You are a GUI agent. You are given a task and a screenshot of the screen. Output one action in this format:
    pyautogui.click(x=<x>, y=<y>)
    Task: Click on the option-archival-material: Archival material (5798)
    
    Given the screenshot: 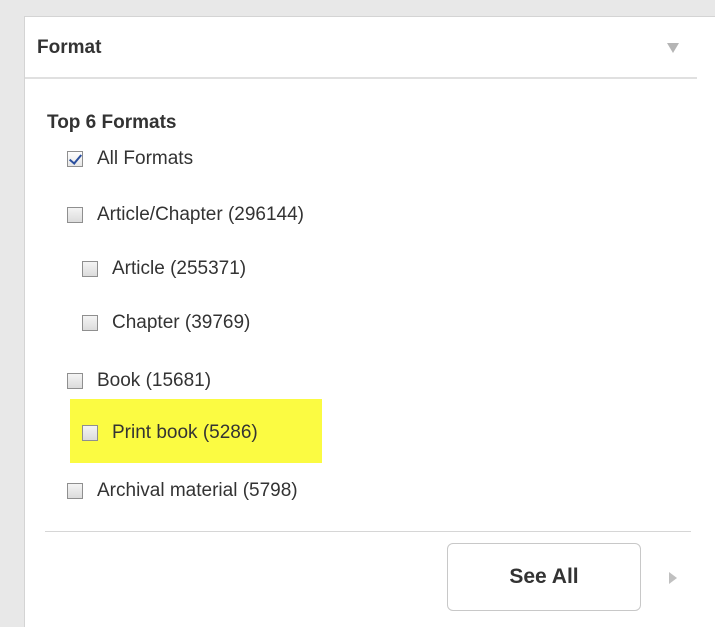 What is the action you would take?
    pyautogui.click(x=182, y=491)
    